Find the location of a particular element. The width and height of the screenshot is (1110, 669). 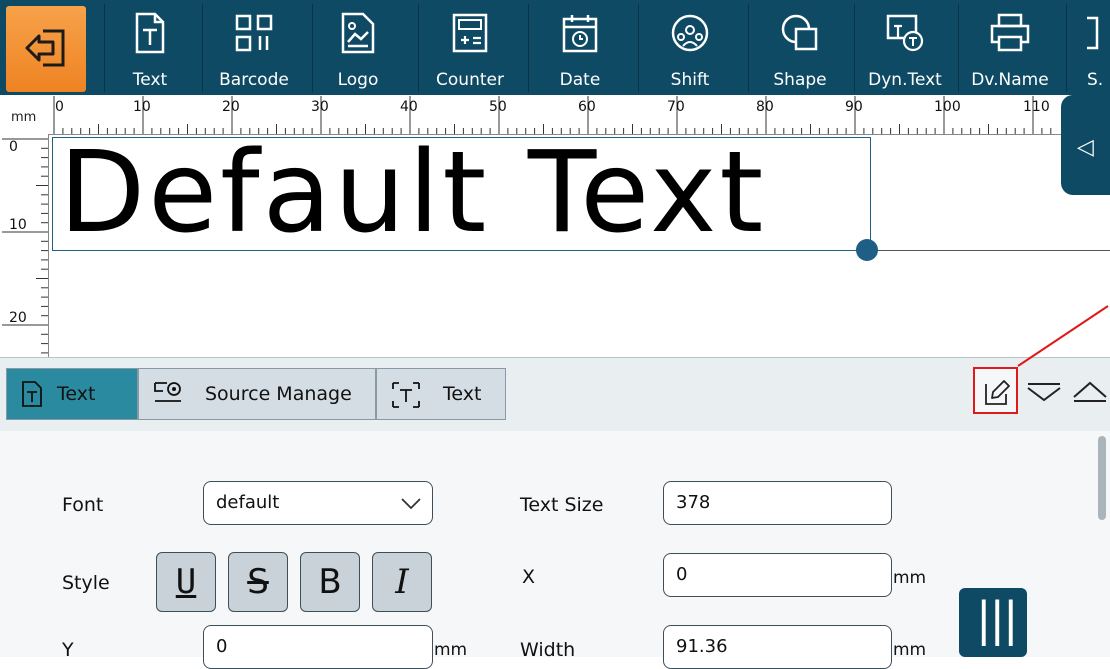

text-element-frame: Default Text is located at coordinates (461, 193).